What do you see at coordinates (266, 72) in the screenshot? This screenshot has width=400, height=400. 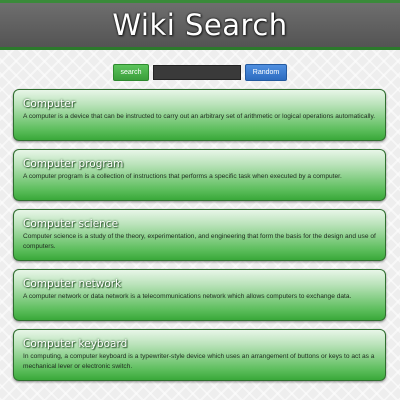 I see `random-button: Random` at bounding box center [266, 72].